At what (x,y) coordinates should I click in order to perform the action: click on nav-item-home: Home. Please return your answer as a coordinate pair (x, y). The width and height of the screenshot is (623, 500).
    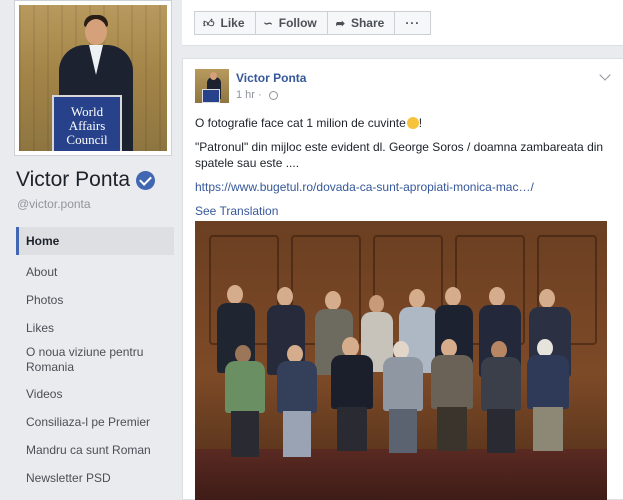
    Looking at the image, I should click on (95, 241).